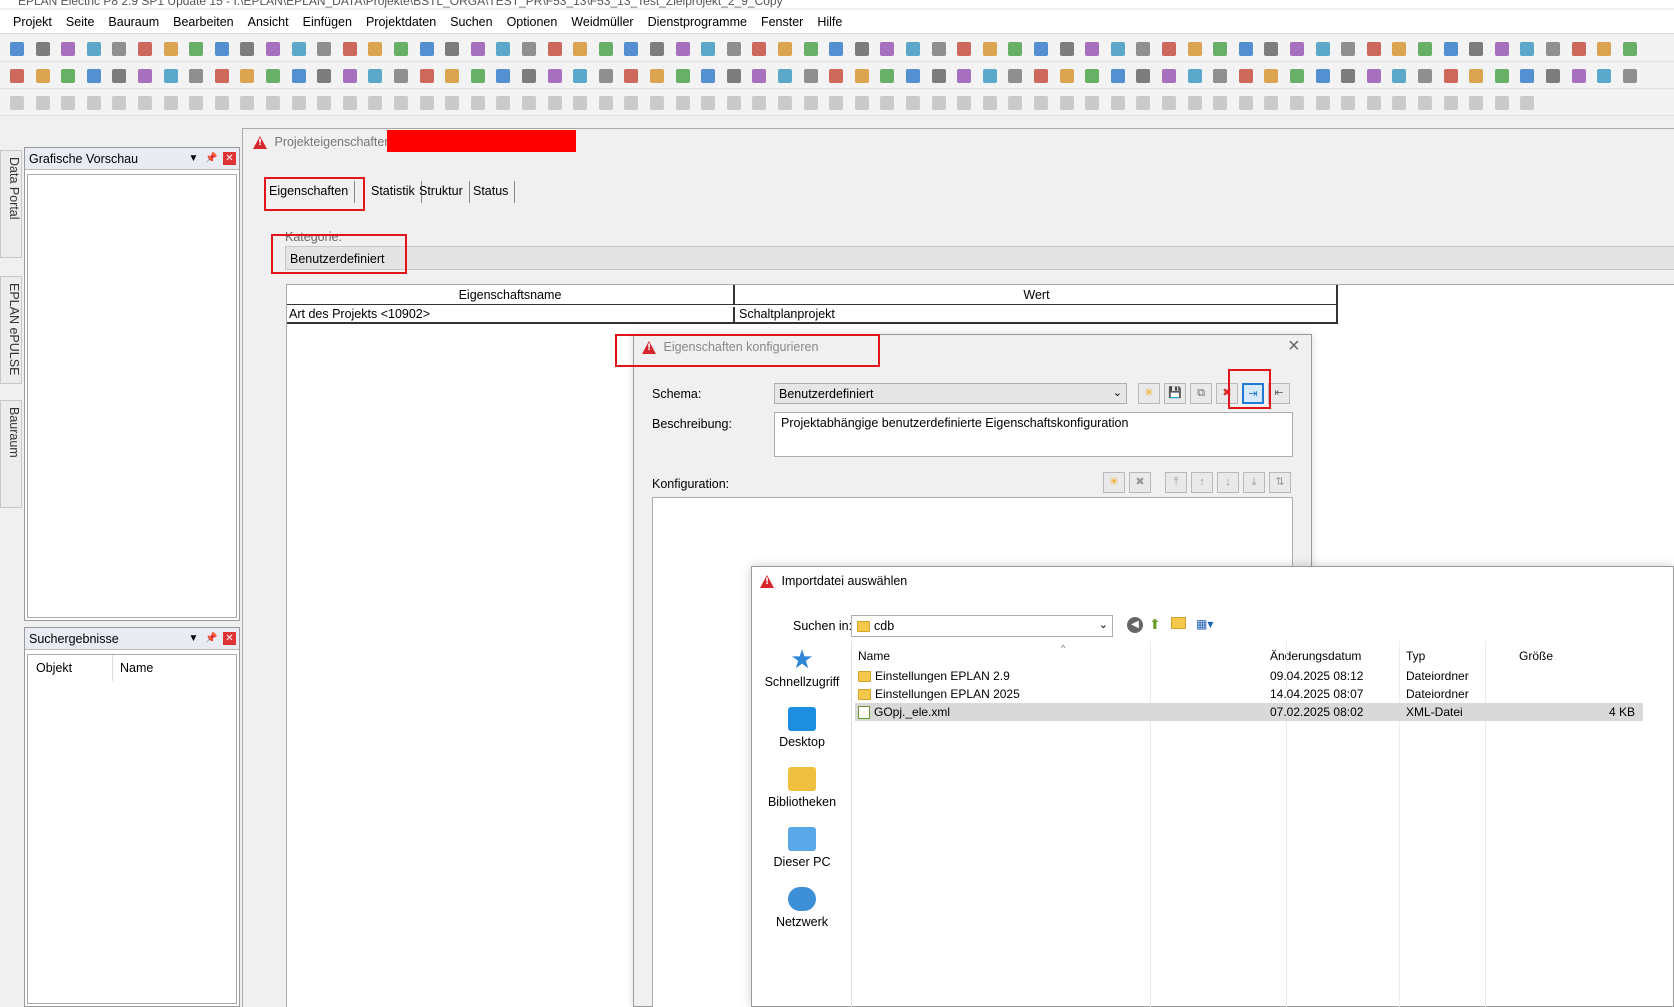 Image resolution: width=1674 pixels, height=1007 pixels. I want to click on menu-projektdaten: Projektdaten, so click(401, 22).